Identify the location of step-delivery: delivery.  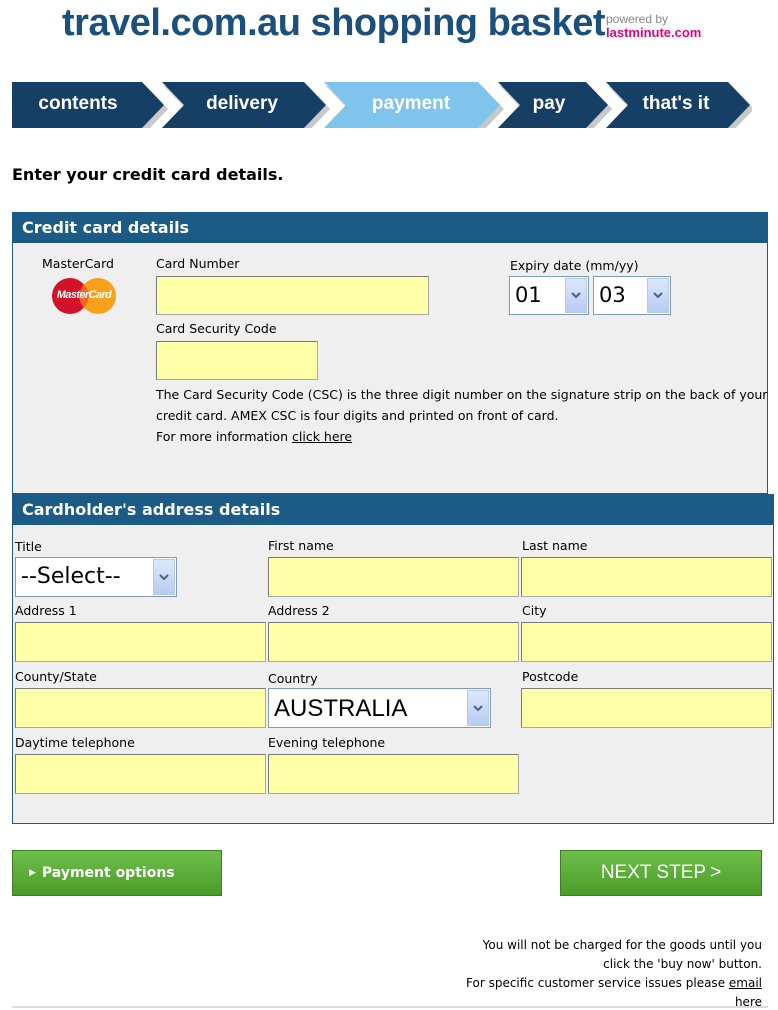
(242, 104).